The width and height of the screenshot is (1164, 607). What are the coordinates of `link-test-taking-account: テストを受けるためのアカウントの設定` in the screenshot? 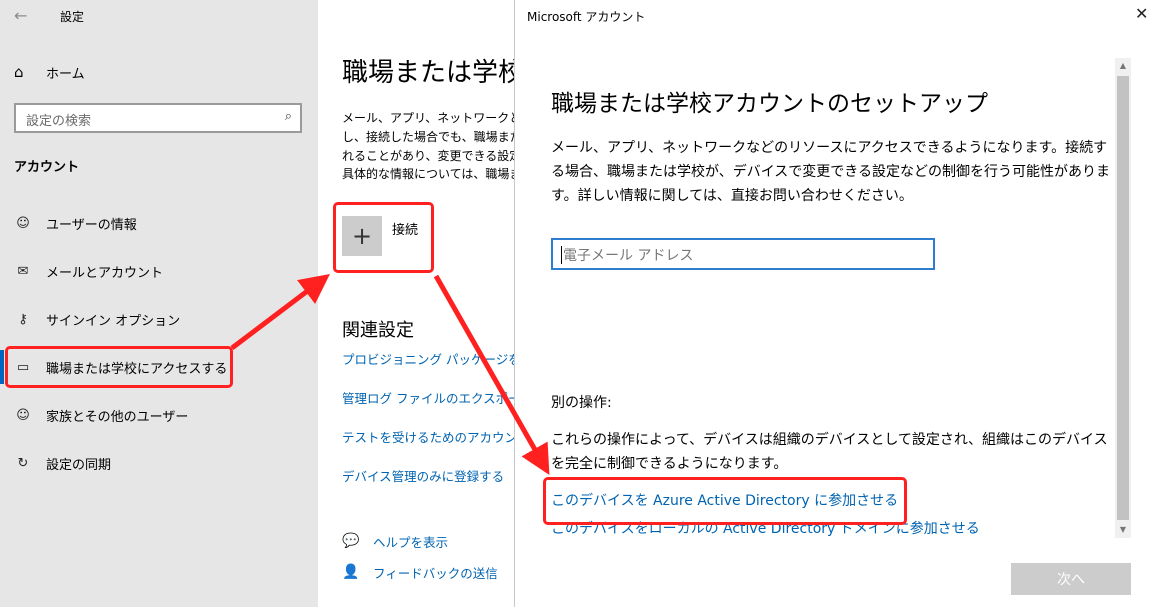 It's located at (428, 436).